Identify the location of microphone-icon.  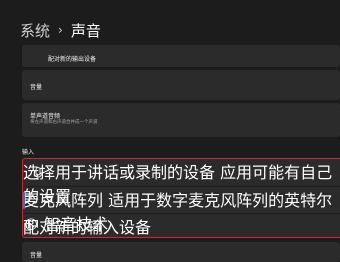
(38, 173).